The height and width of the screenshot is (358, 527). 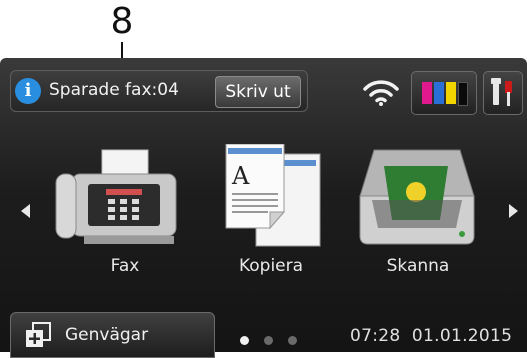 I want to click on info-icon: i, so click(x=28, y=91).